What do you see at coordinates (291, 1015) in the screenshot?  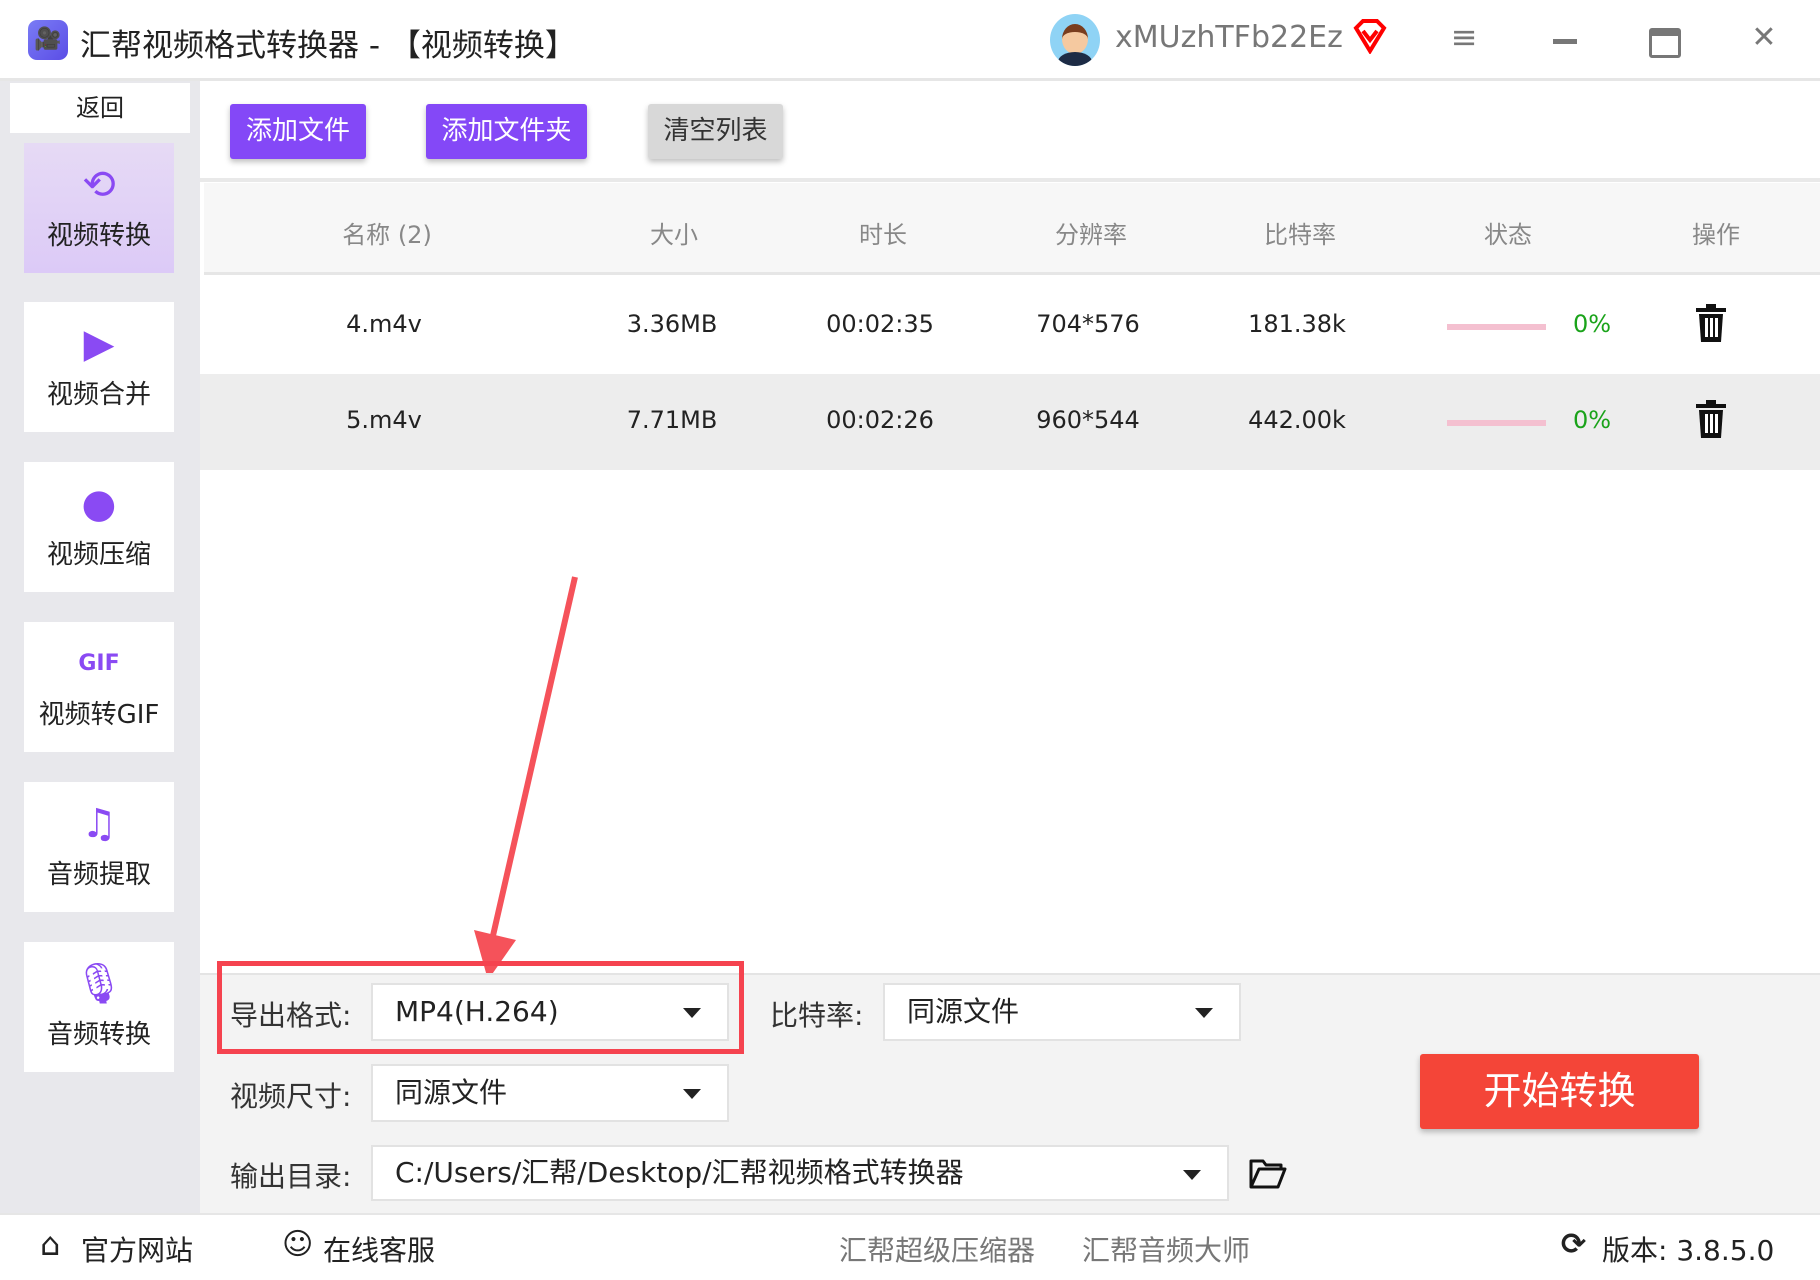 I see `format-label: 导出格式:` at bounding box center [291, 1015].